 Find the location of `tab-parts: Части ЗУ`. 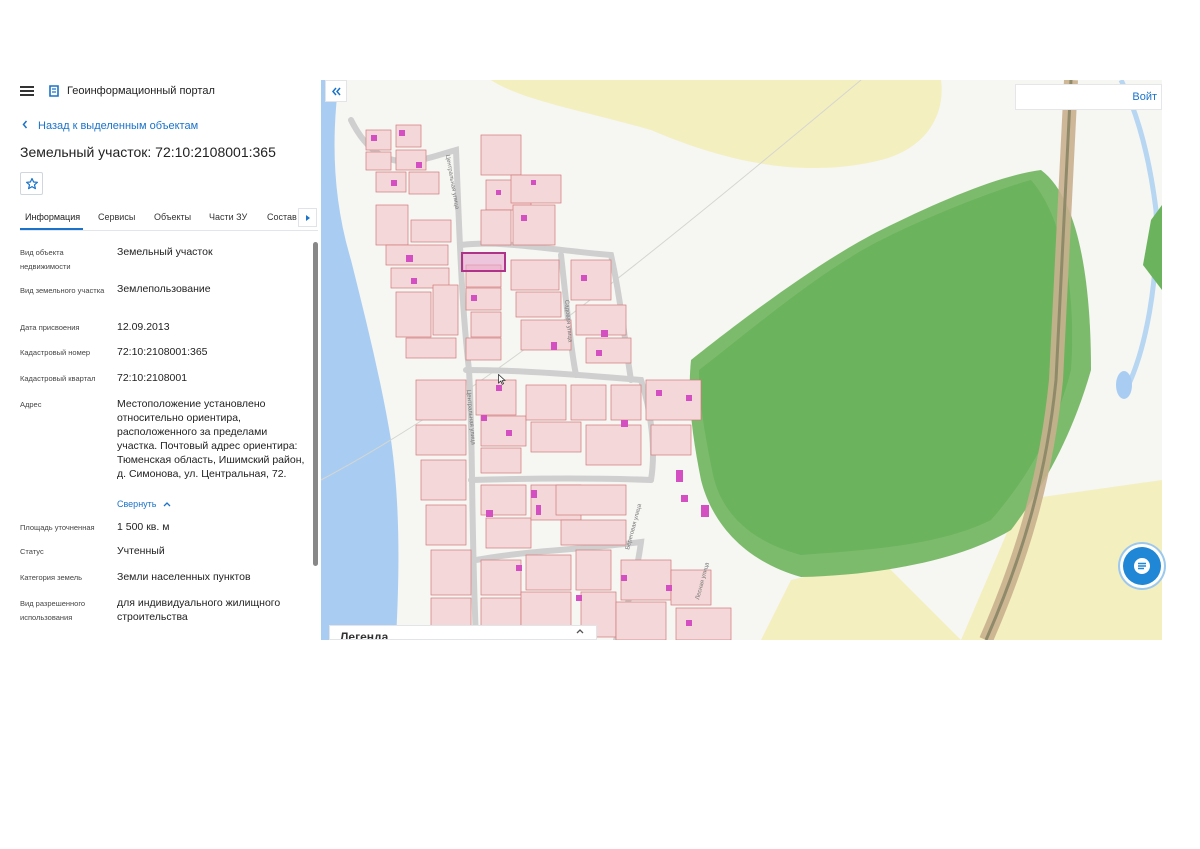

tab-parts: Части ЗУ is located at coordinates (228, 217).